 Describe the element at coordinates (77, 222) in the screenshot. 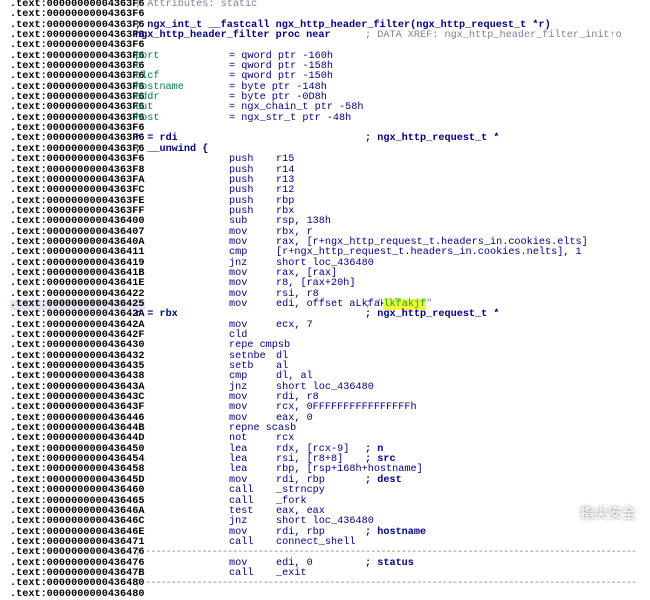

I see `line-address: .text:0000000000436400` at that location.